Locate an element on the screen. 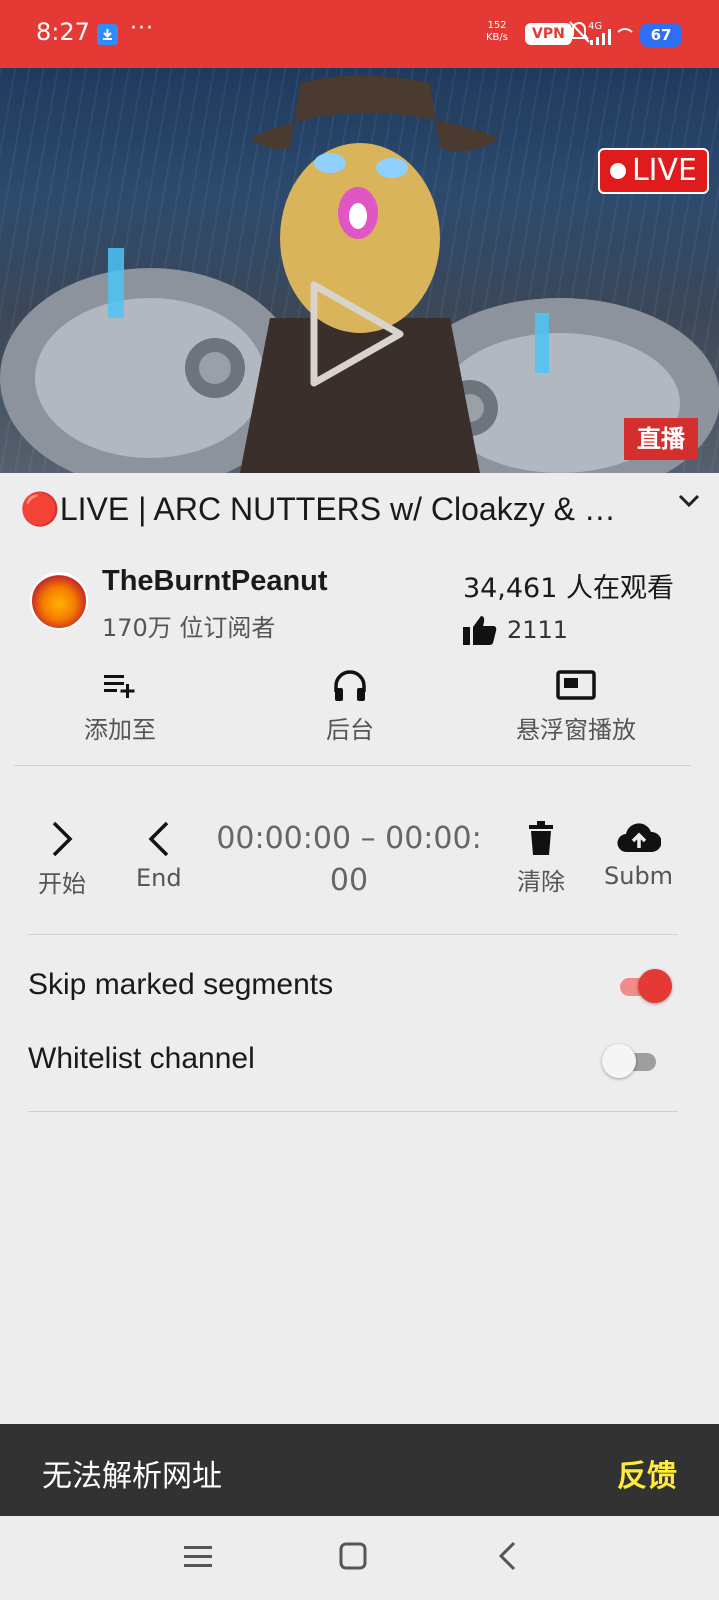 The height and width of the screenshot is (1600, 719). thumbs-up-icon is located at coordinates (480, 630).